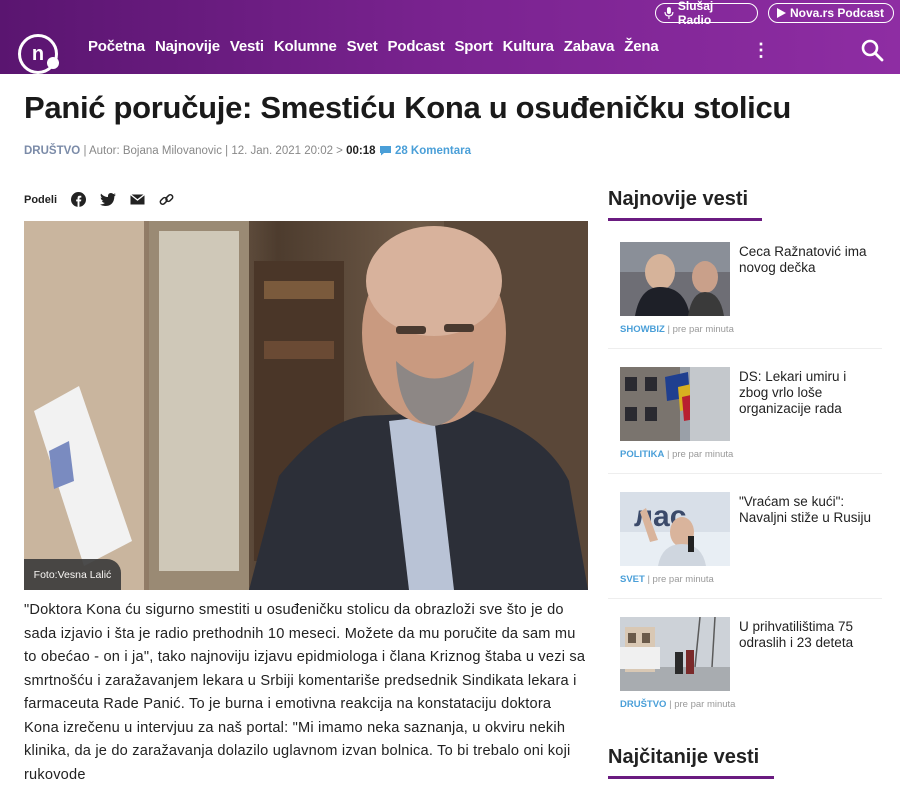 This screenshot has width=900, height=787. Describe the element at coordinates (79, 199) in the screenshot. I see `facebook-icon` at that location.